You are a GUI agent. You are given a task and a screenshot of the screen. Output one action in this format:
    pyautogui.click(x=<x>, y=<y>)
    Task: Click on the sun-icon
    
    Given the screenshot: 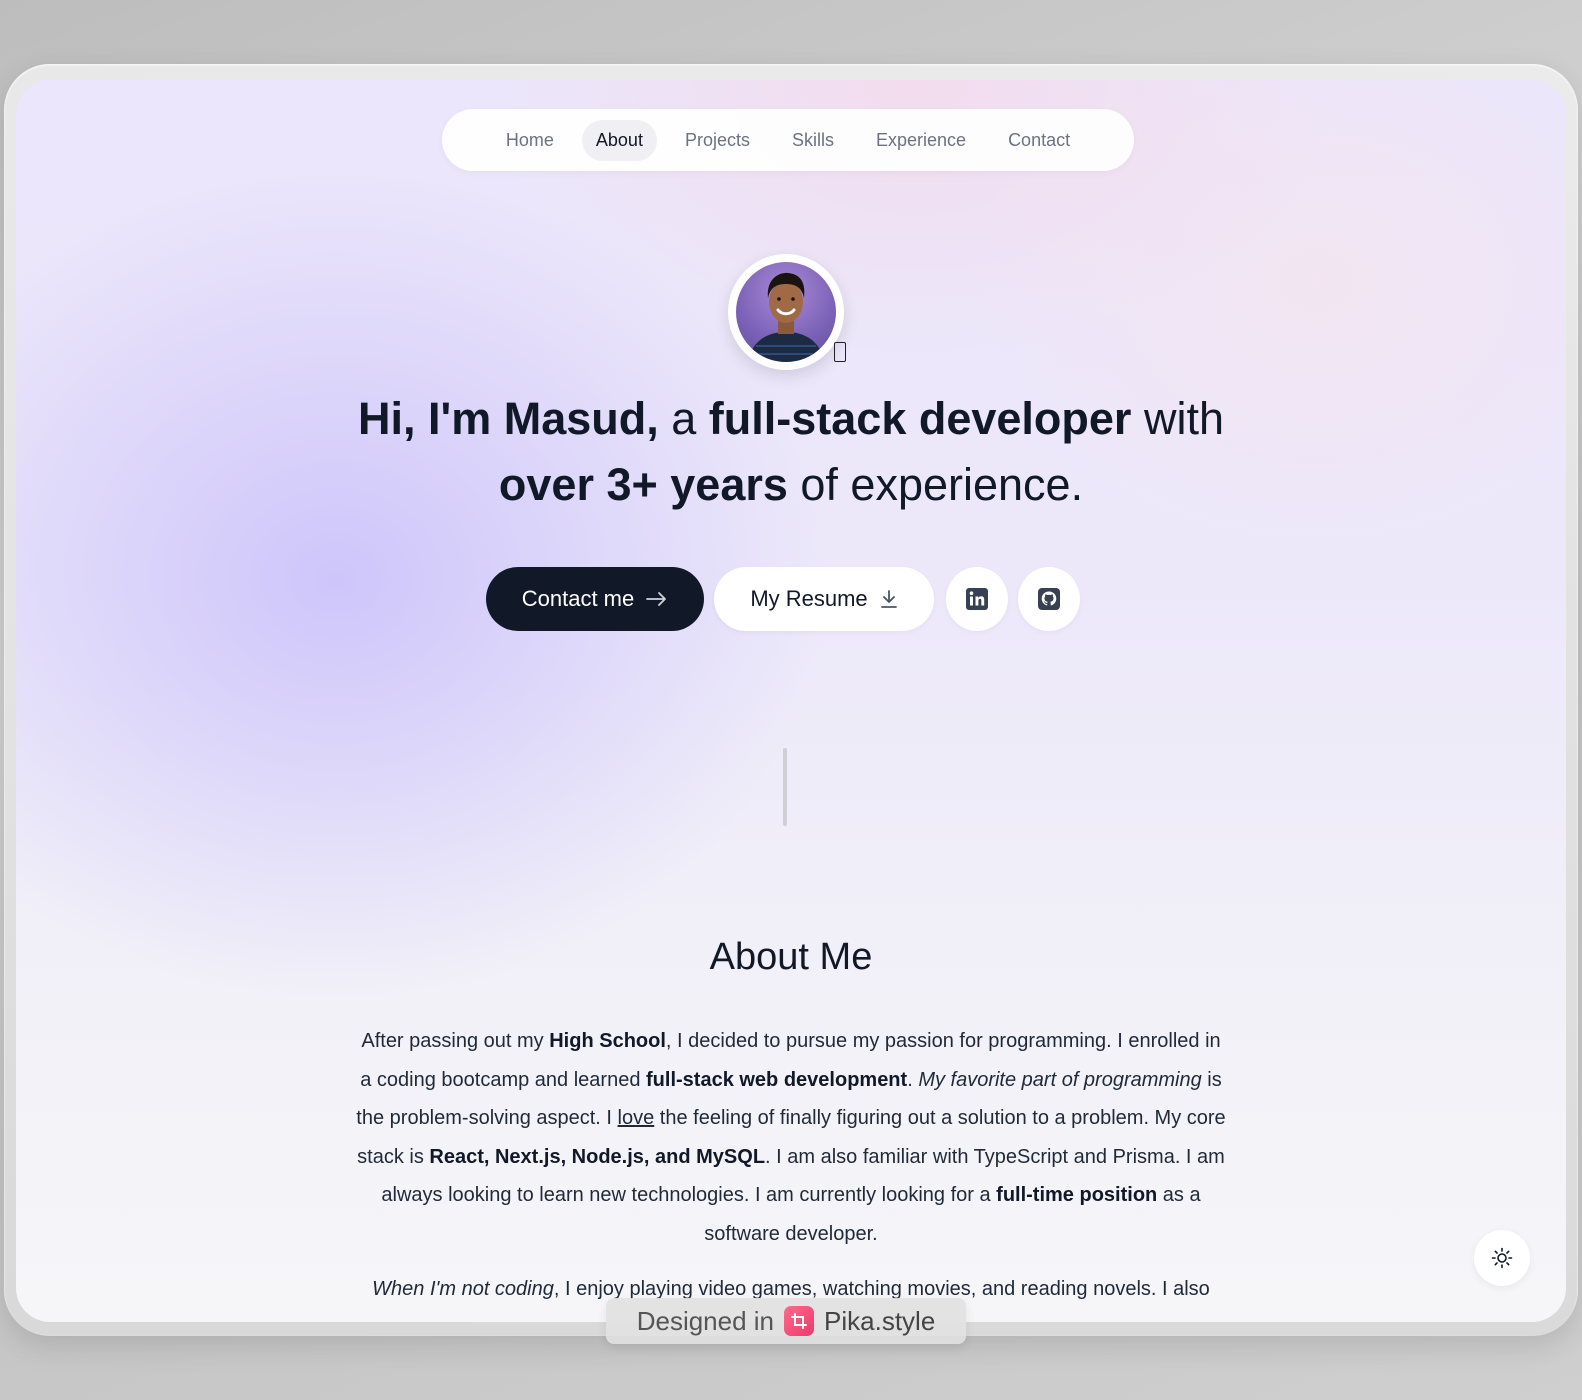 What is the action you would take?
    pyautogui.click(x=1502, y=1258)
    